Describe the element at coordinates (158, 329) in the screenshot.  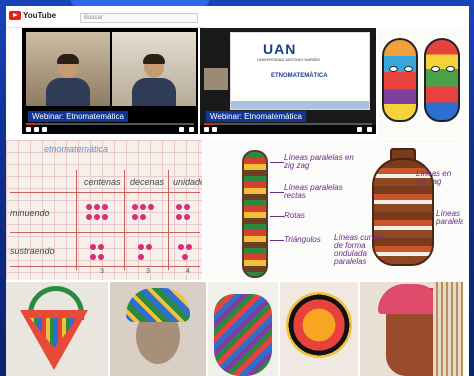
I see `woman-turban-drawing` at that location.